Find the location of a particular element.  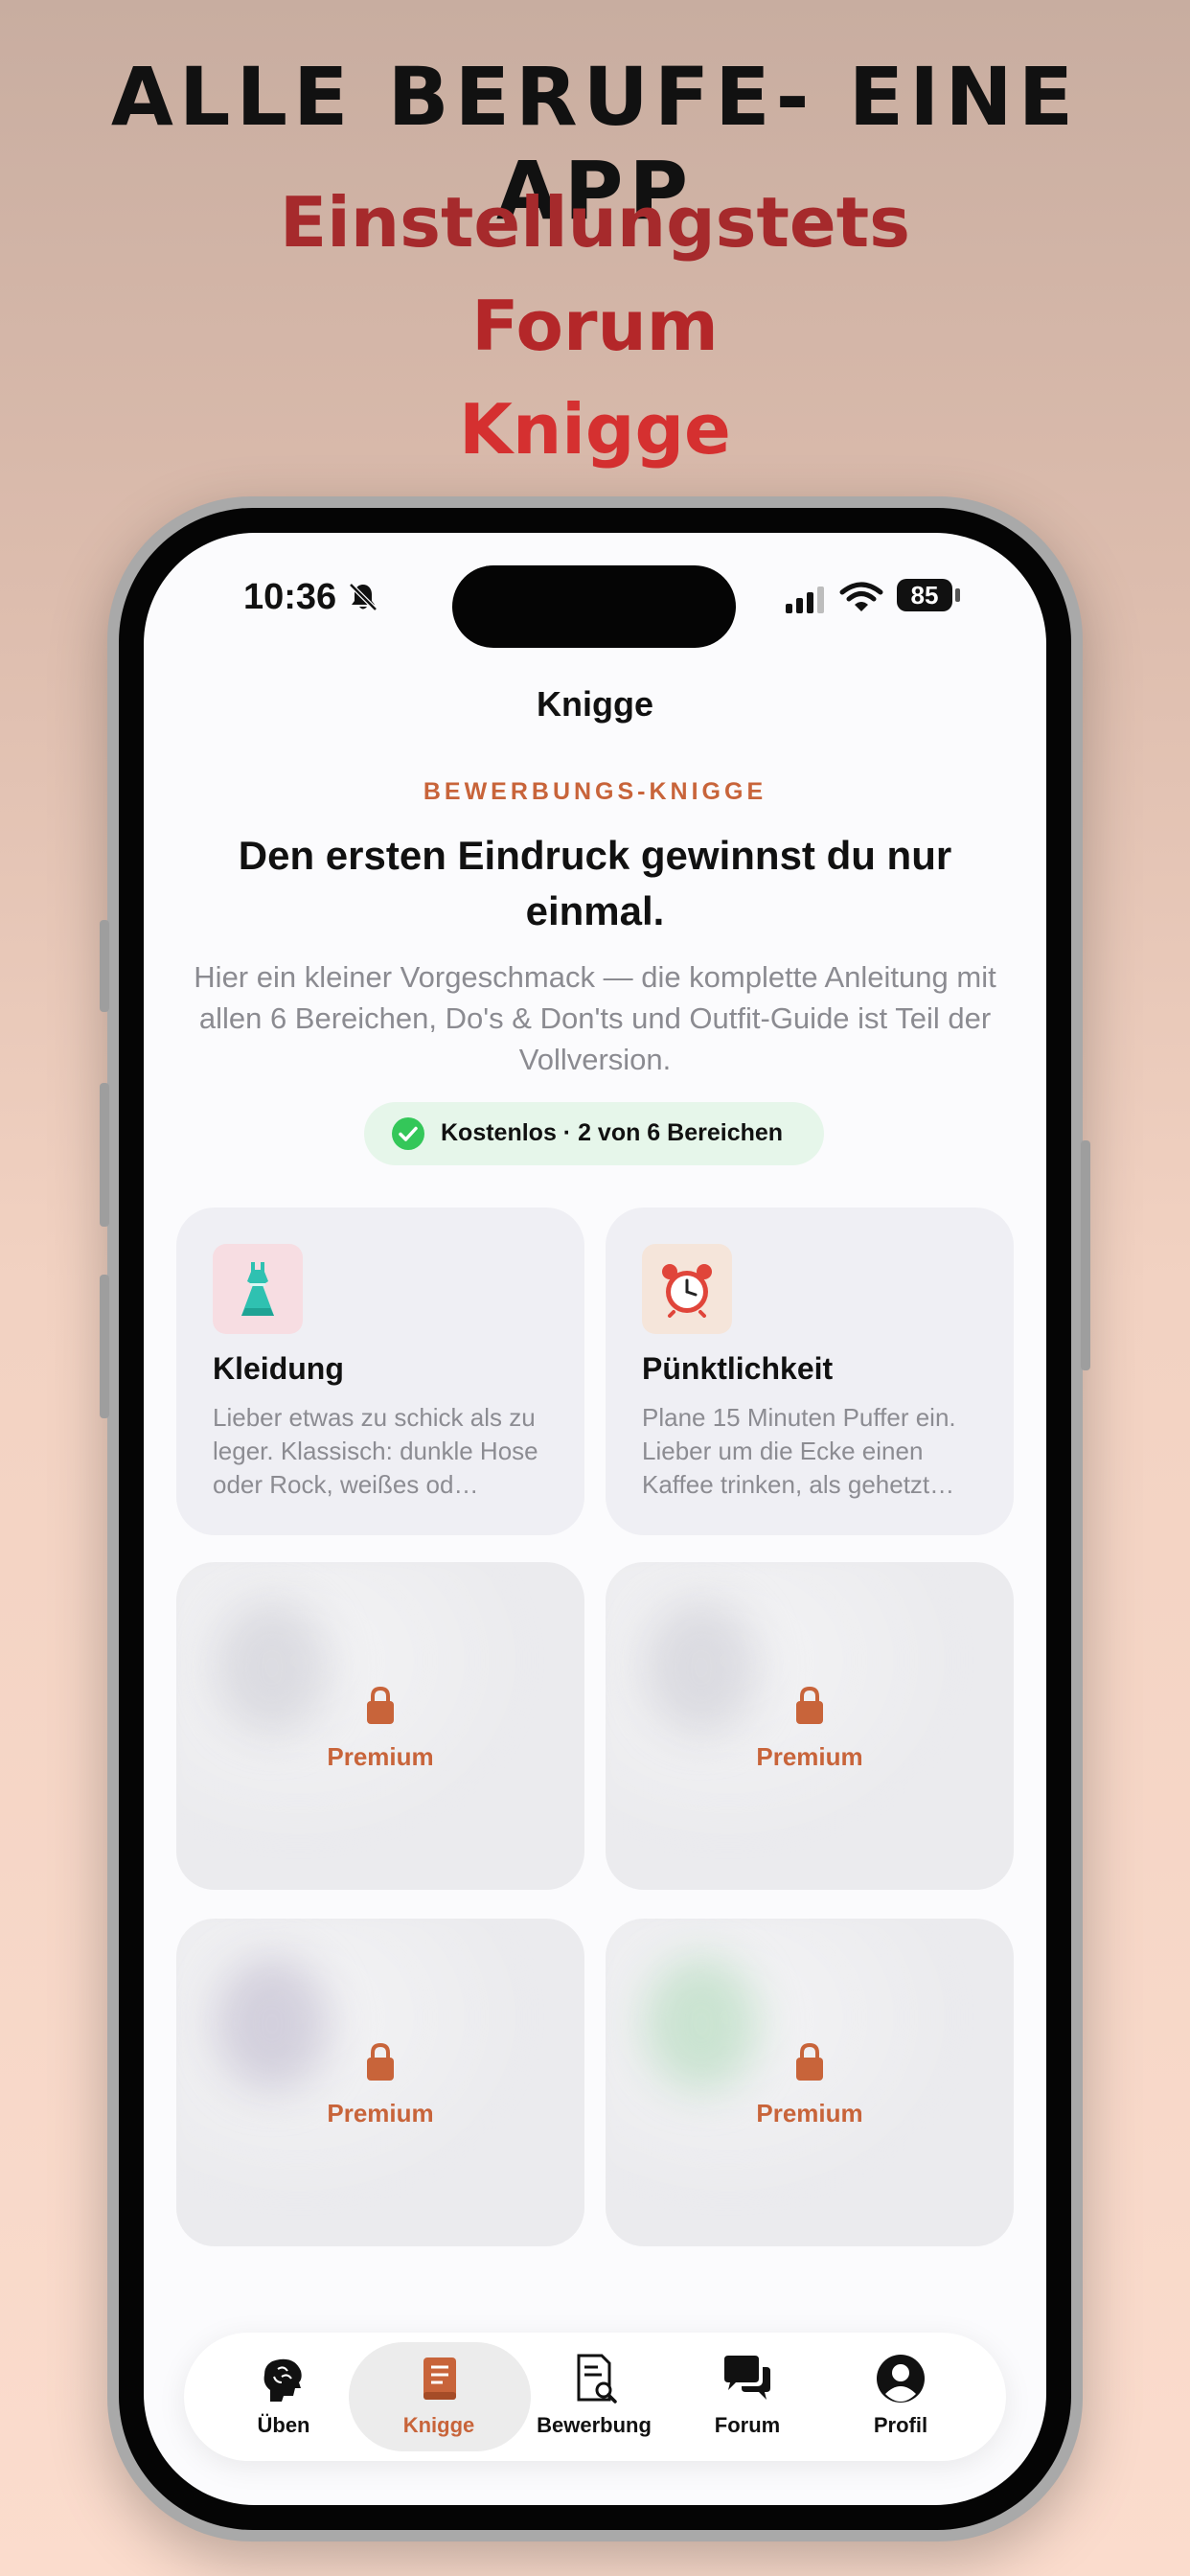

badge-label: Kostenlos · 2 von 6 Bereichen is located at coordinates (612, 1132).